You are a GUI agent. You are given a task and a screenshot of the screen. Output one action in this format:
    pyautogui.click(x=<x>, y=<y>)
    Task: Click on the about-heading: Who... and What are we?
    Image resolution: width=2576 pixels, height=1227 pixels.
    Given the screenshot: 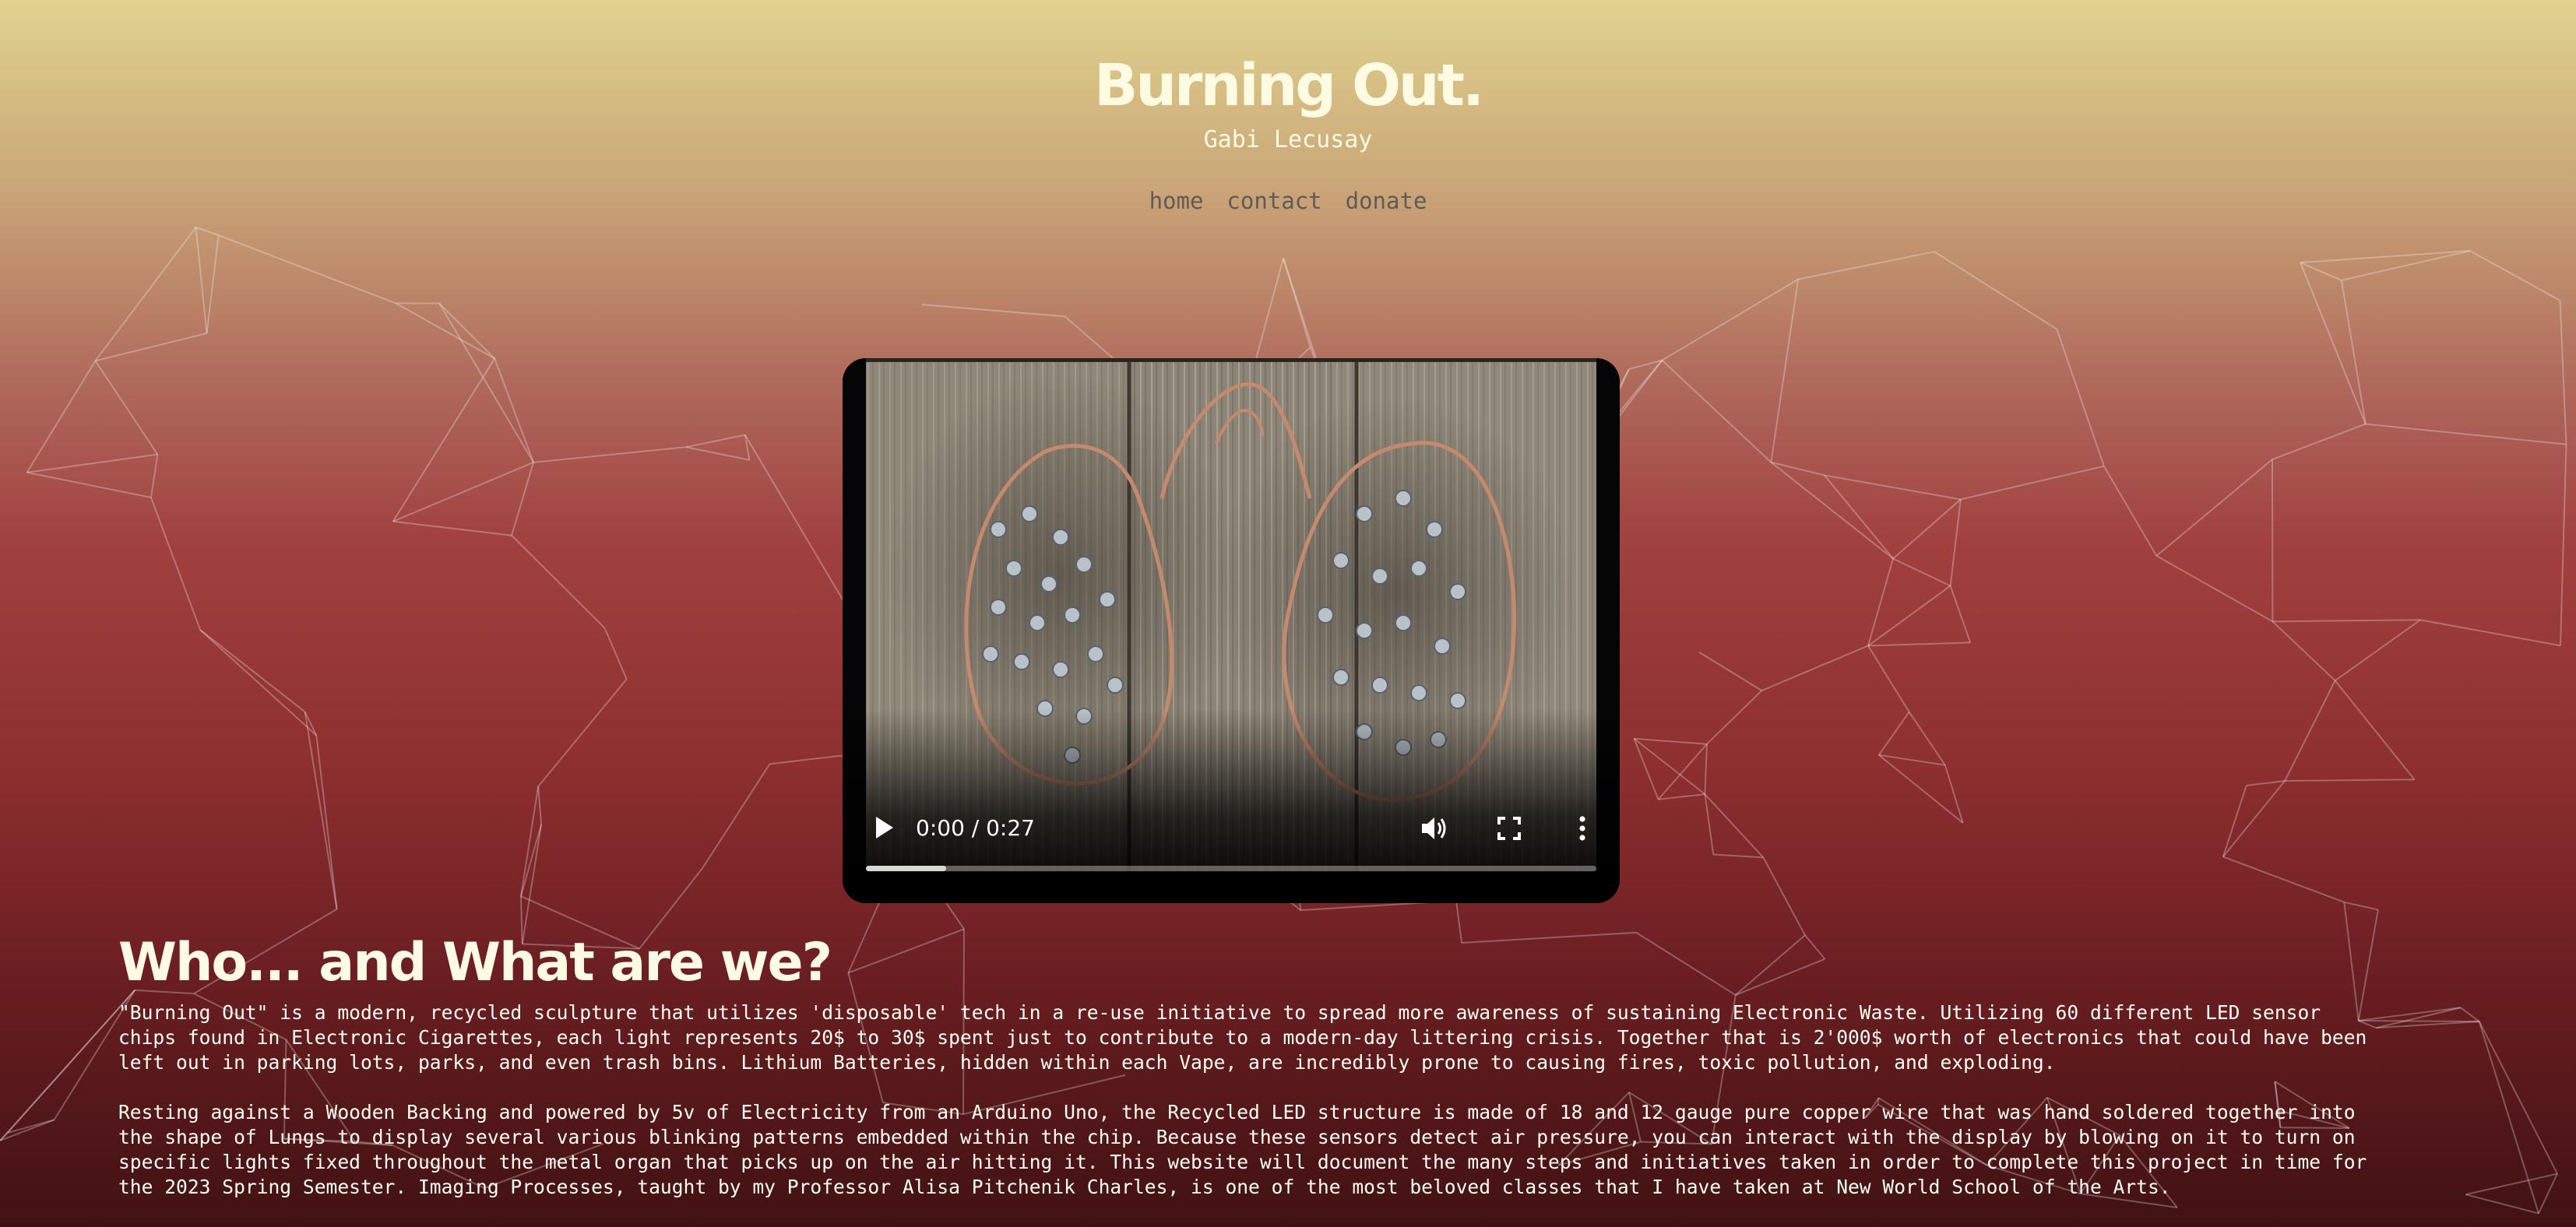 What is the action you would take?
    pyautogui.click(x=475, y=962)
    